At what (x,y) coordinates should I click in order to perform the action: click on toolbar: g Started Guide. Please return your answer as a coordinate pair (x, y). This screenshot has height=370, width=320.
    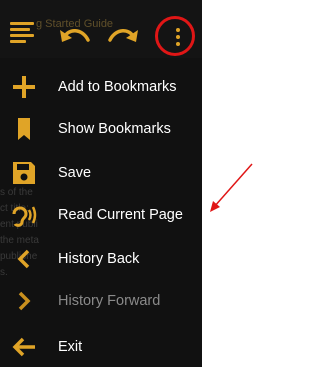
    Looking at the image, I should click on (101, 29).